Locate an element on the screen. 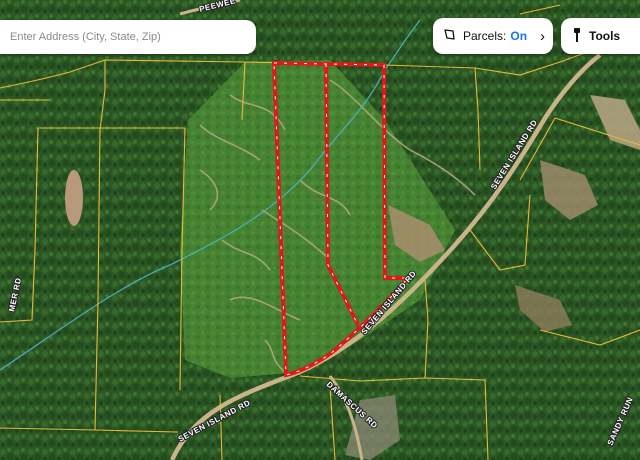  chevron-right-icon: › is located at coordinates (542, 36).